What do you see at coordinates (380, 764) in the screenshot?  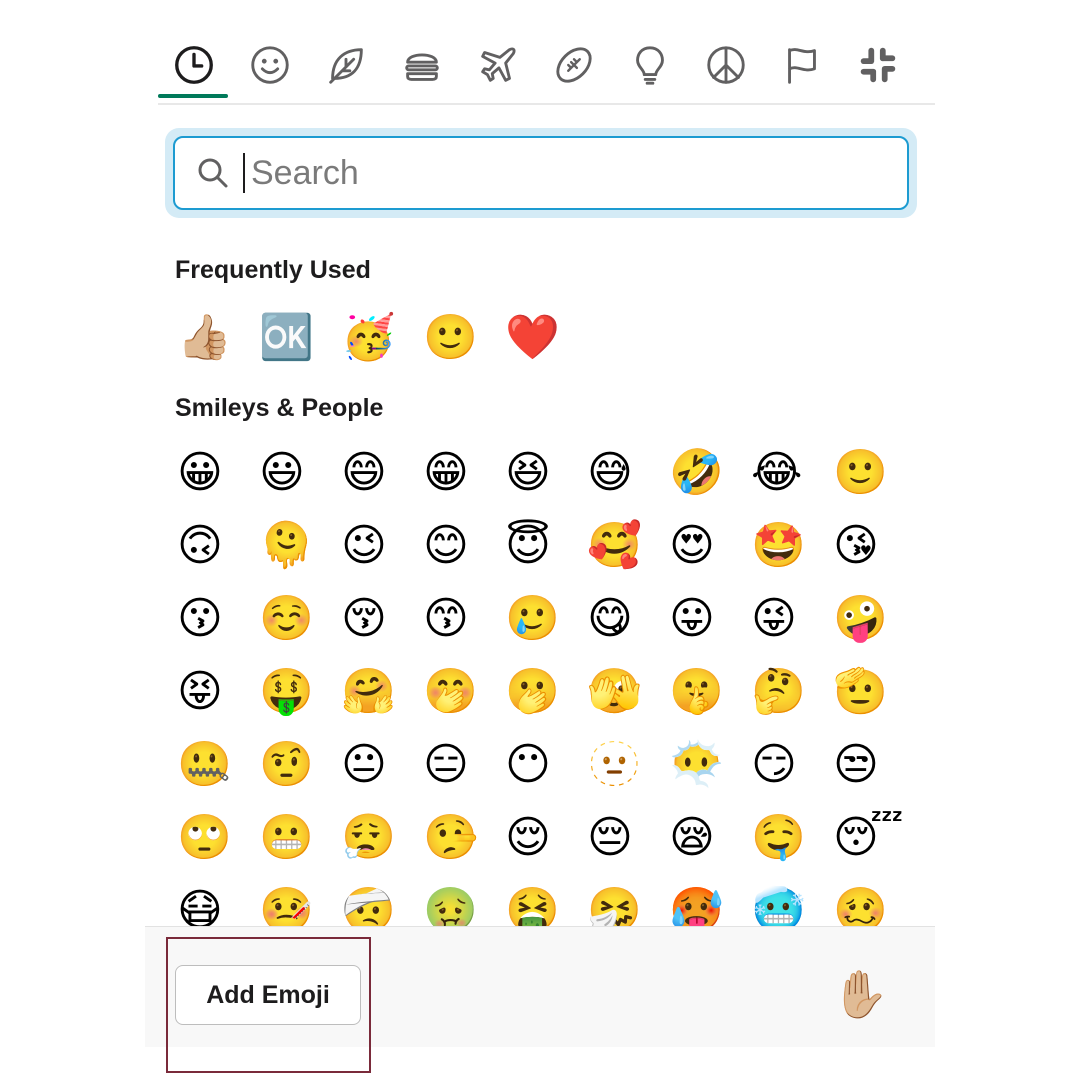 I see `emoji-item: 😐` at bounding box center [380, 764].